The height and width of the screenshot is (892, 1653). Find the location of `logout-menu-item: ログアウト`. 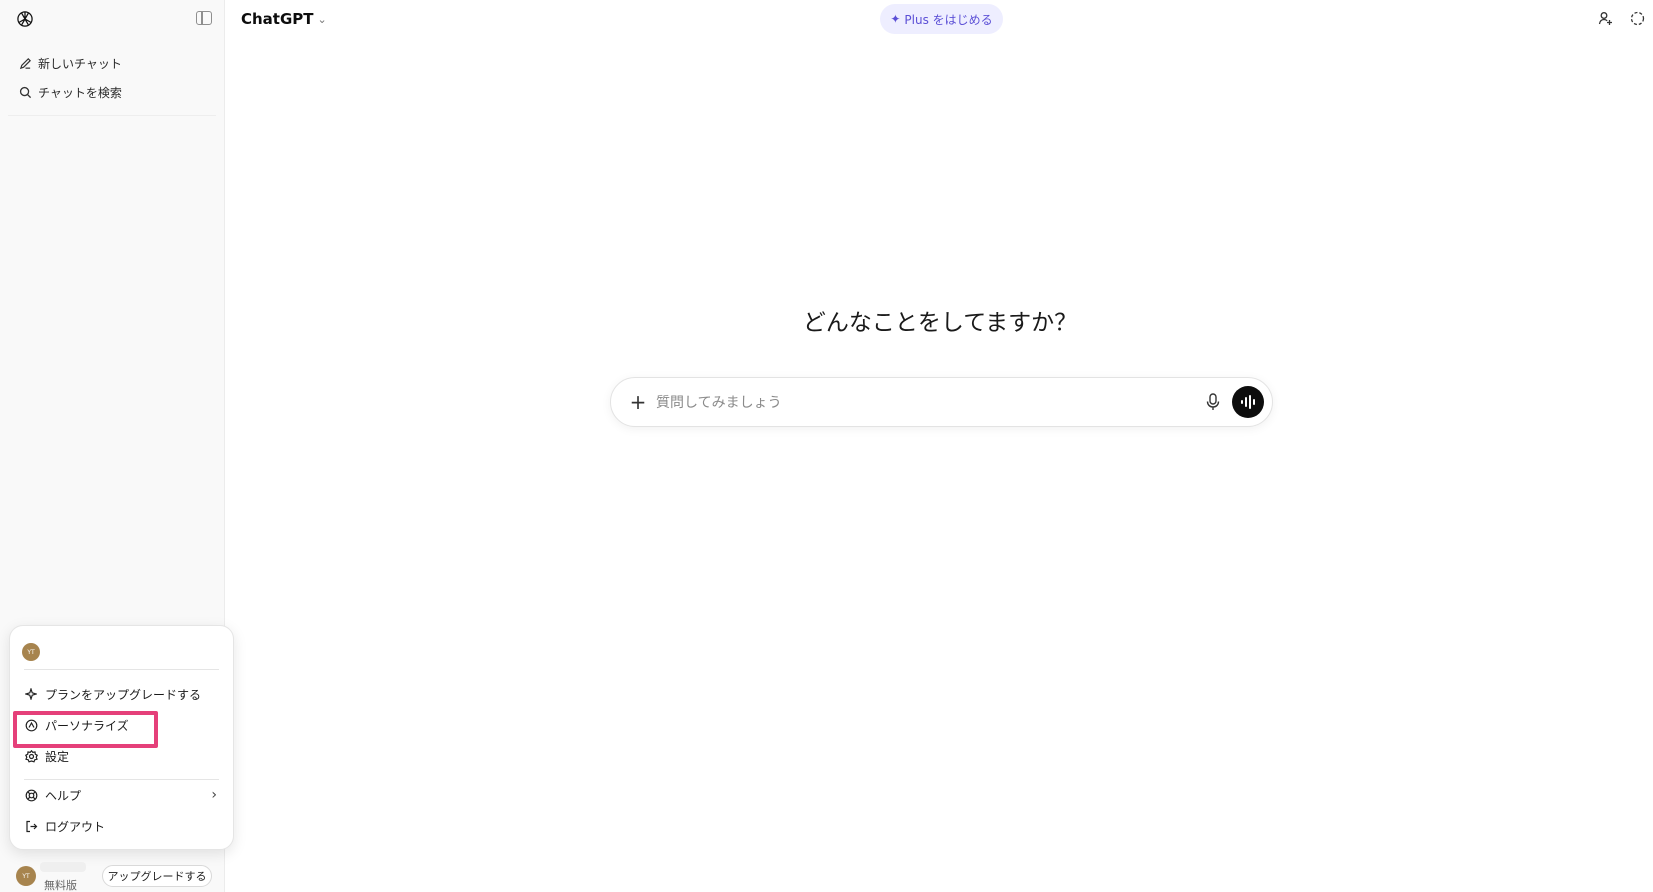

logout-menu-item: ログアウト is located at coordinates (122, 826).